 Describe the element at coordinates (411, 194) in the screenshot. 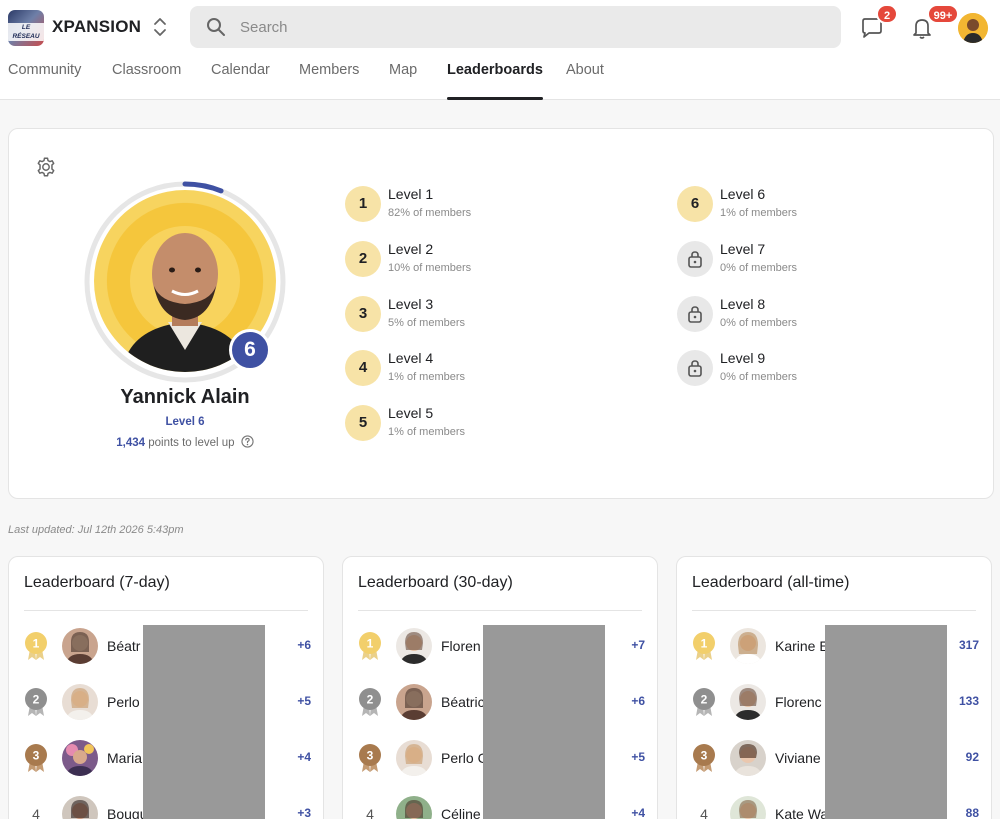

I see `level-name: Level 1` at that location.